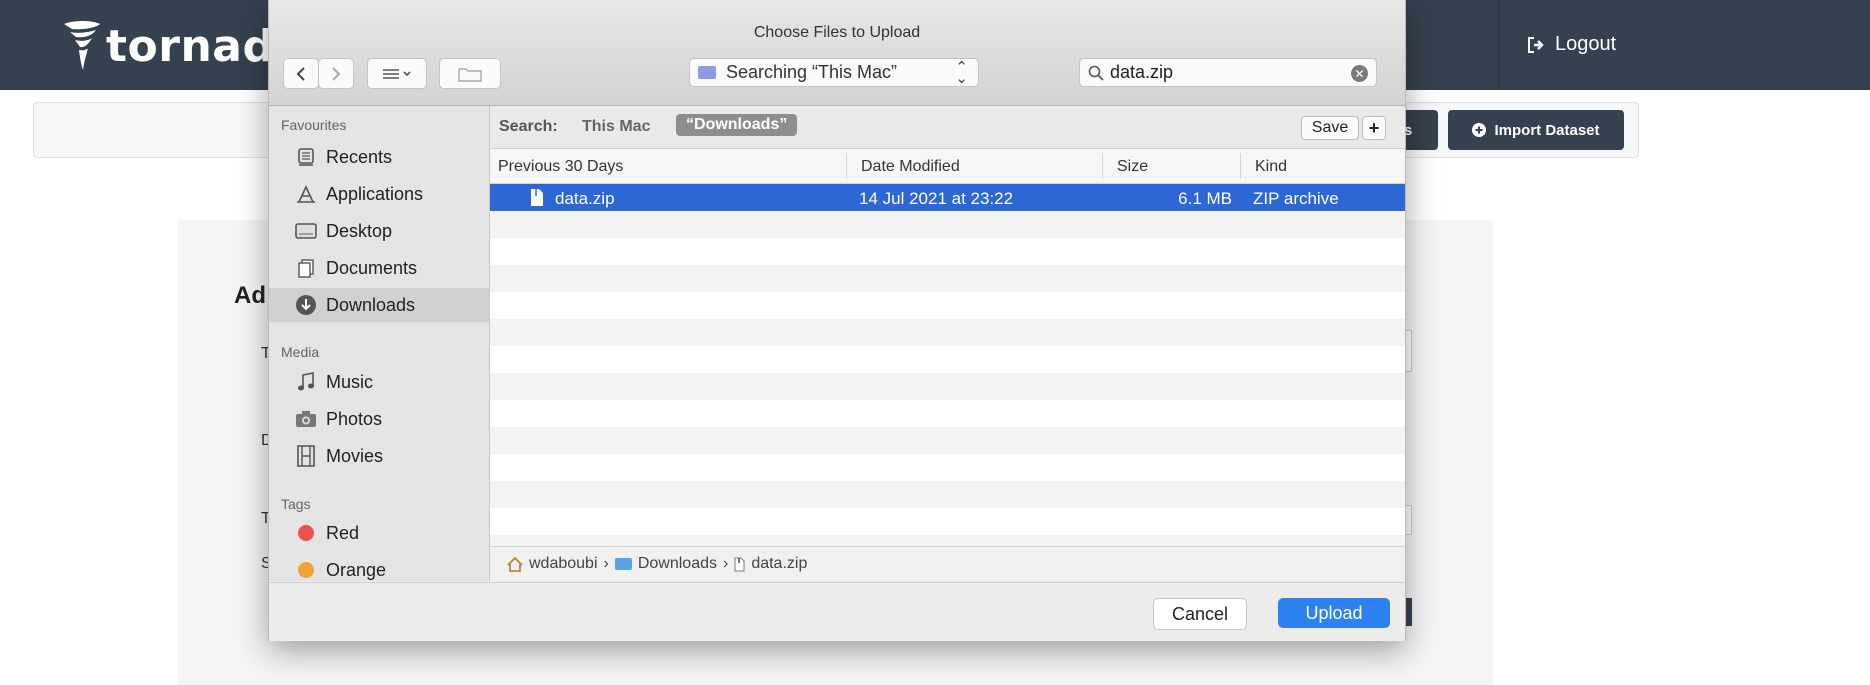  I want to click on search-field: data.zip ✕, so click(1228, 72).